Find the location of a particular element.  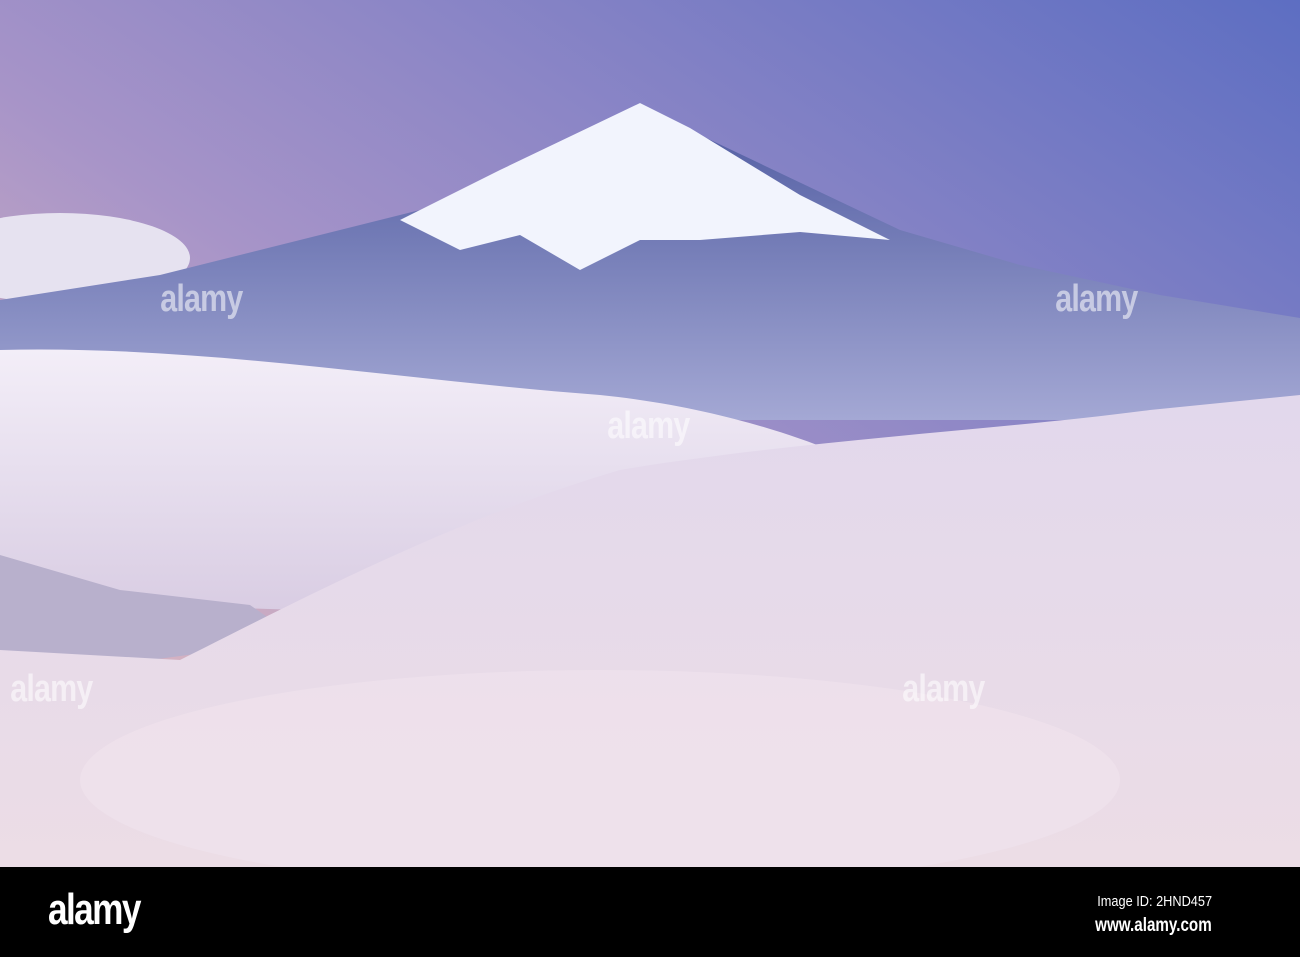

footer-bar: alamy Image ID: 2HND457 www.alamy.com is located at coordinates (650, 912).